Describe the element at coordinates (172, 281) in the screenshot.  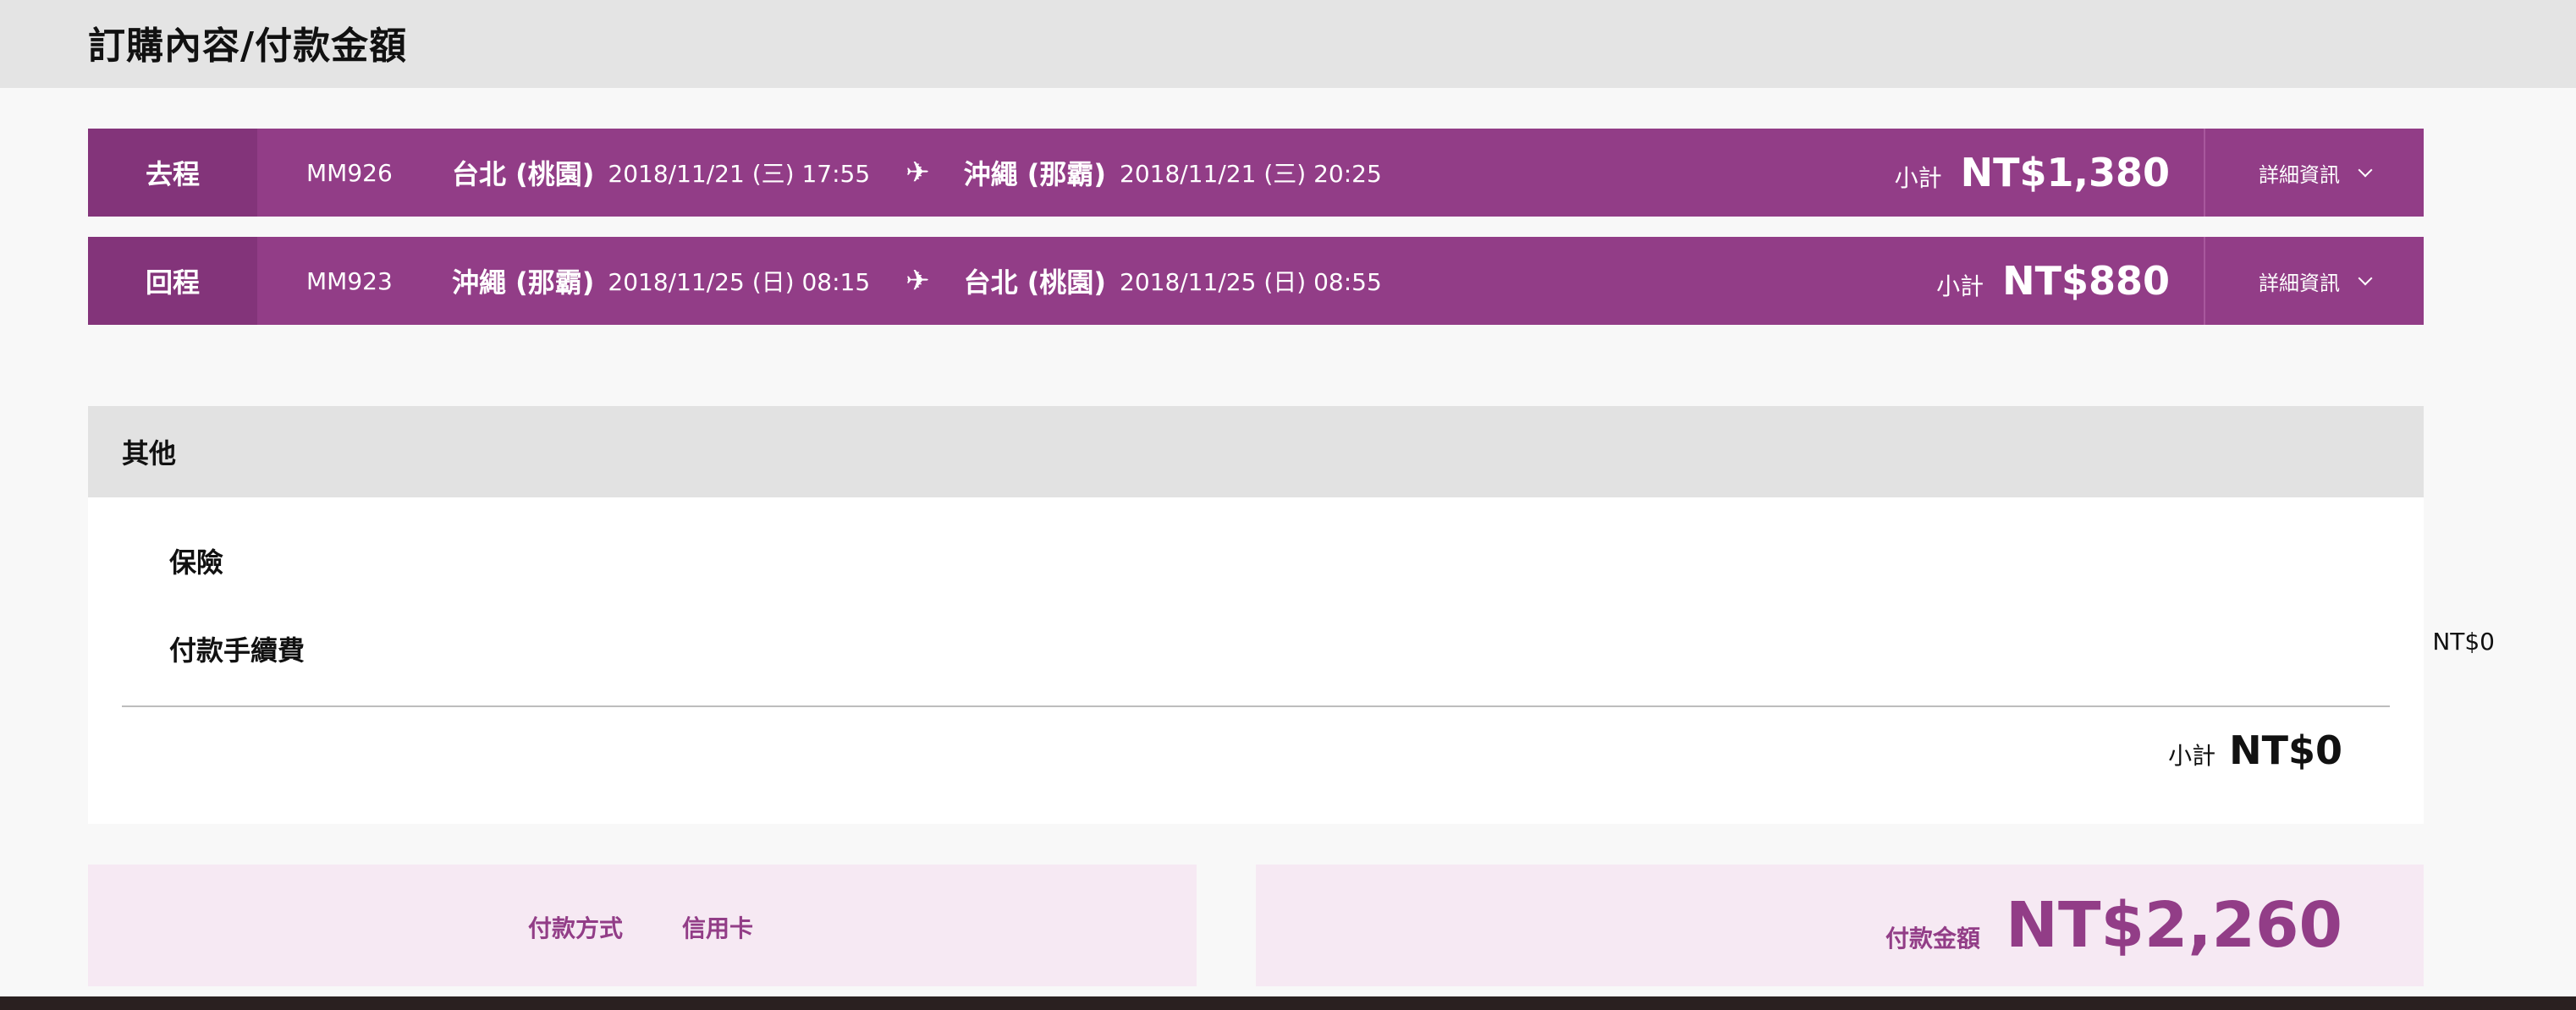
I see `direction-label: 回程` at that location.